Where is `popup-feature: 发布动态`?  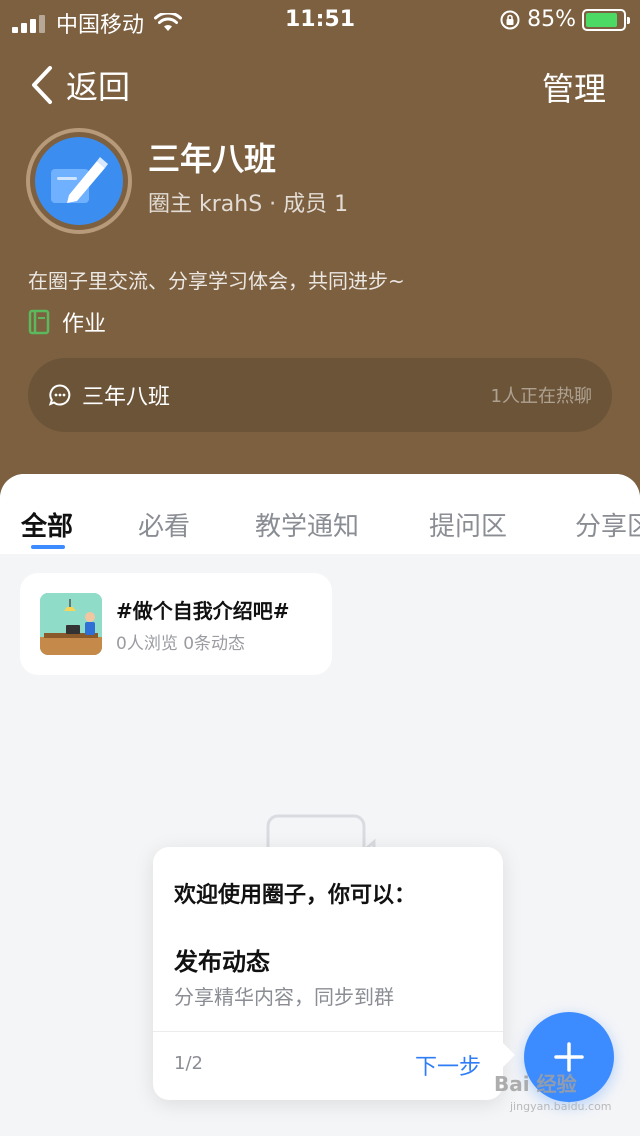 popup-feature: 发布动态 is located at coordinates (222, 962).